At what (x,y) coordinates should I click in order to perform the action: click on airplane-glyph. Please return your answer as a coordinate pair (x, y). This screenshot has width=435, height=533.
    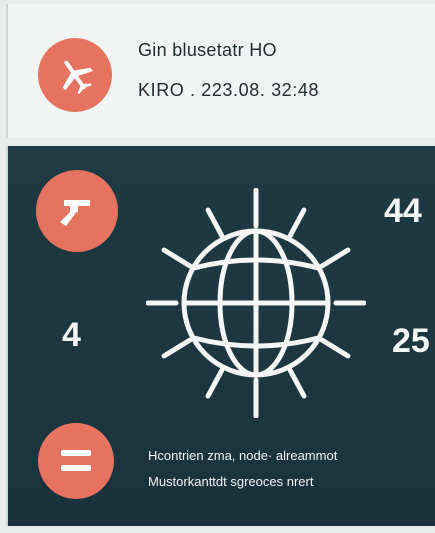
    Looking at the image, I should click on (77, 77).